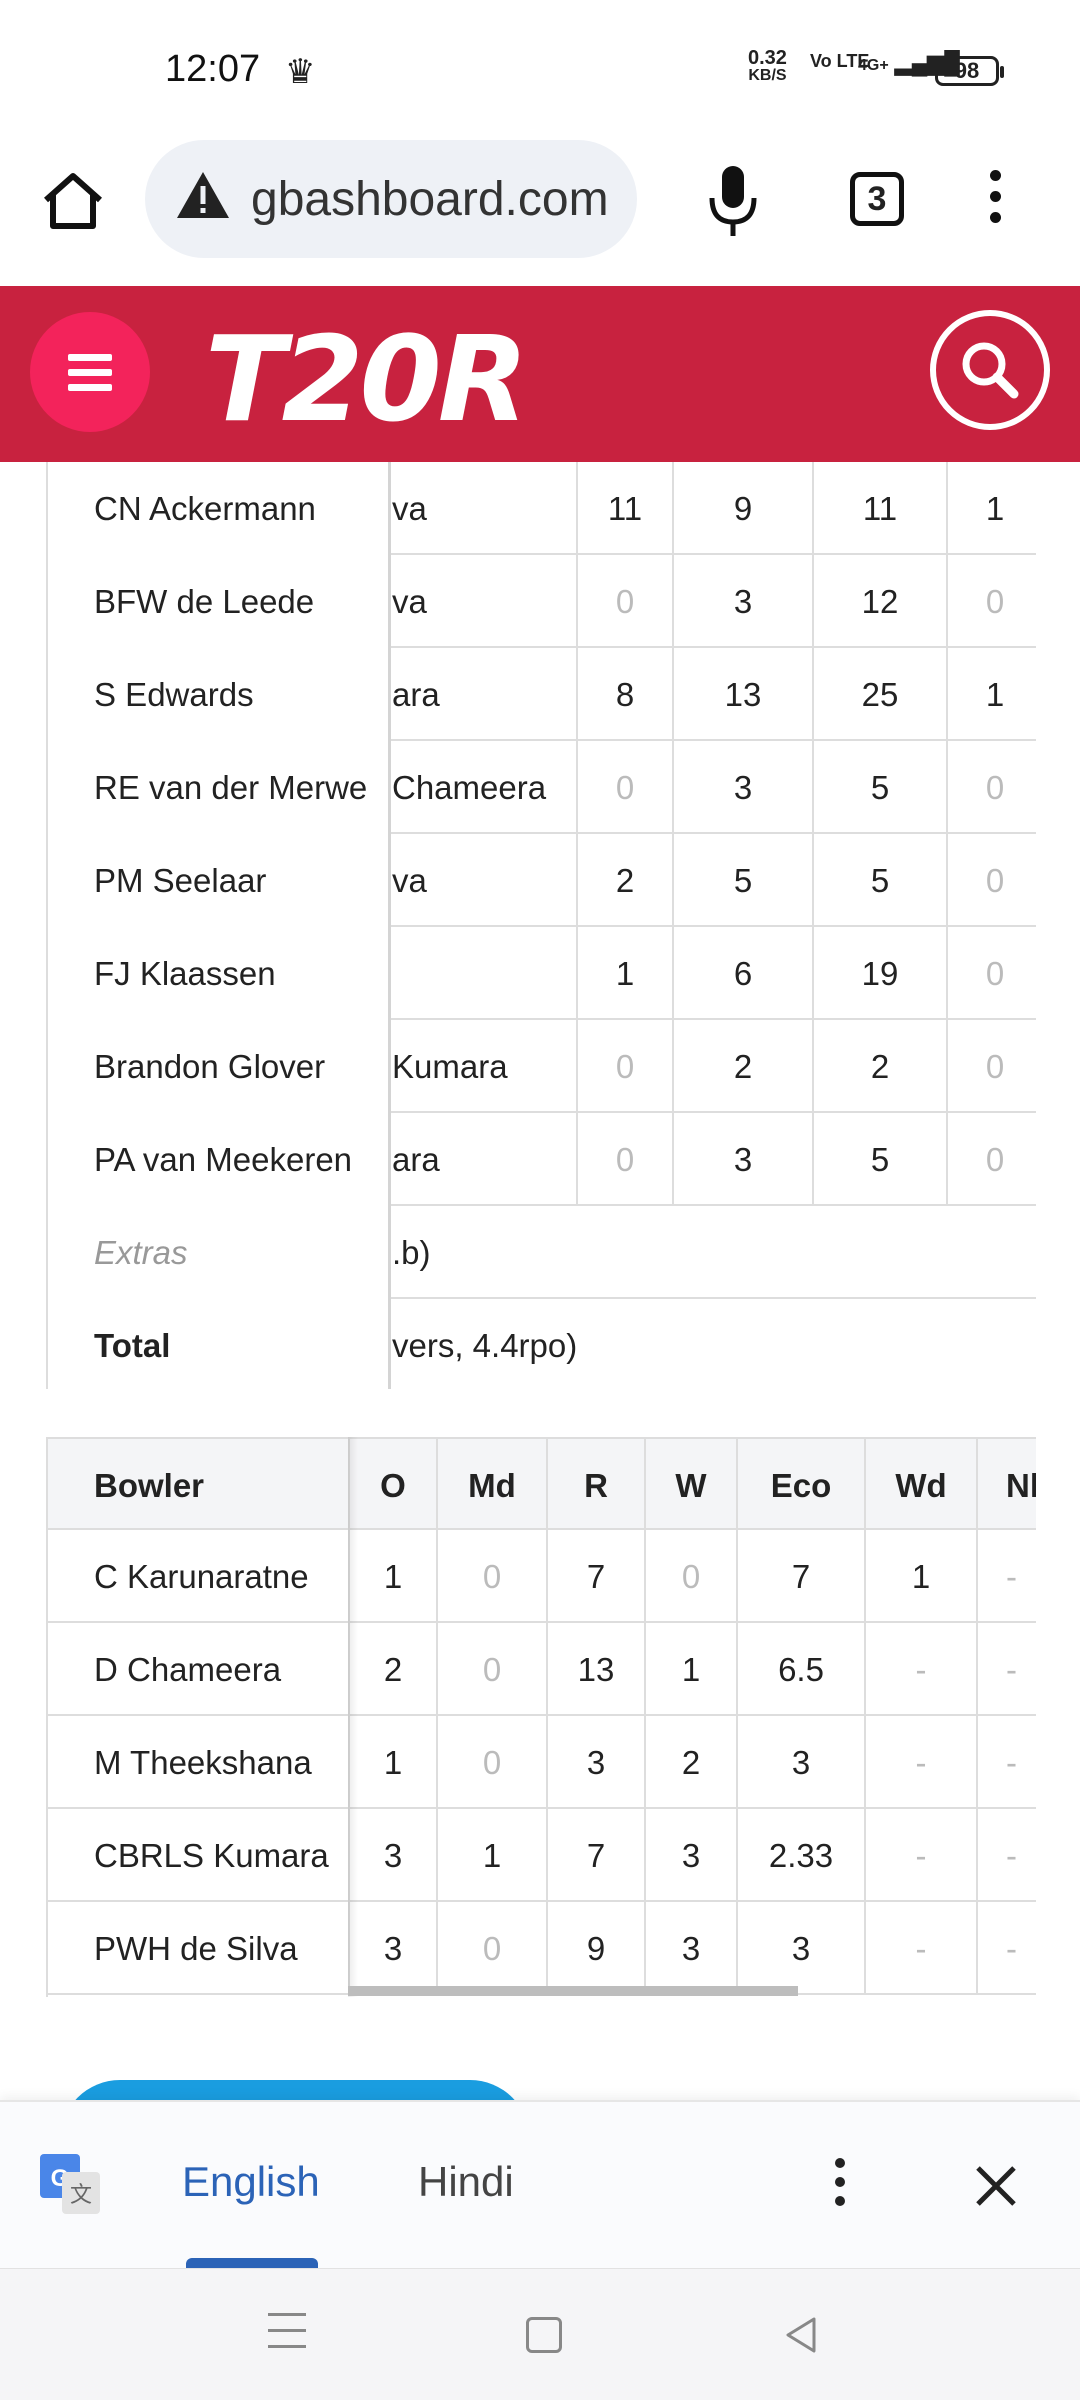 Image resolution: width=1080 pixels, height=2400 pixels. I want to click on language-tab-english: English, so click(251, 2182).